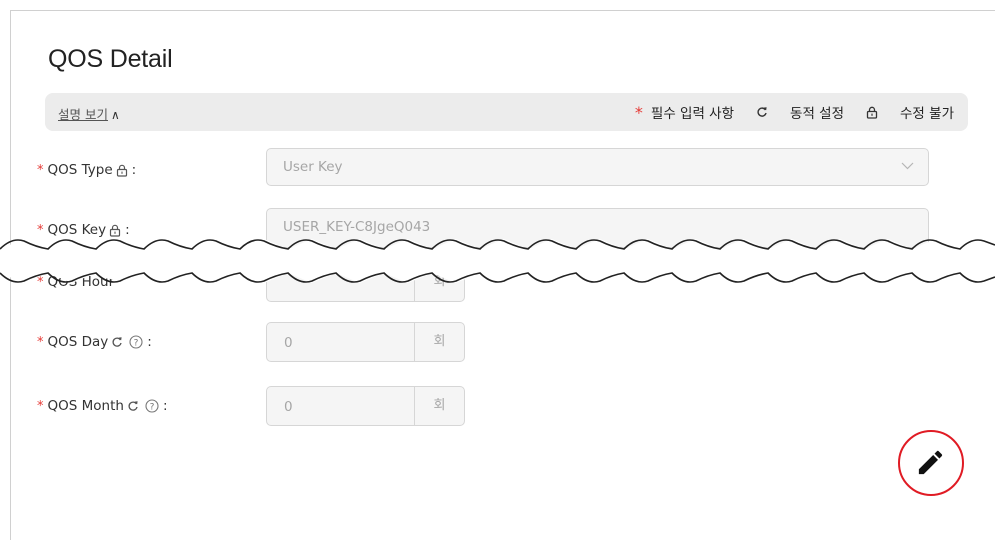 Image resolution: width=995 pixels, height=540 pixels. Describe the element at coordinates (80, 170) in the screenshot. I see `qos-type-label: QOS Type` at that location.